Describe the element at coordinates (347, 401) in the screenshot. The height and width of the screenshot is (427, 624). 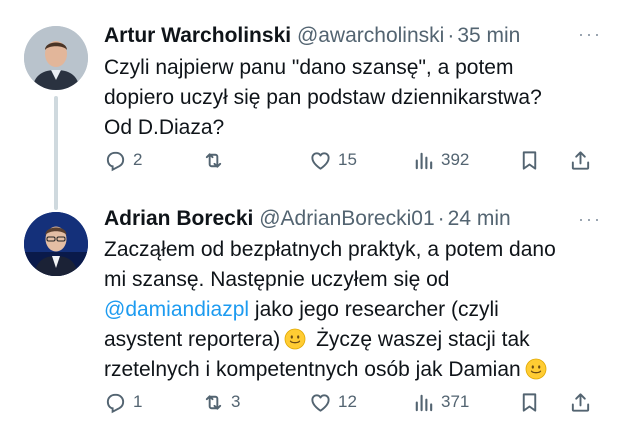
I see `like-count: 12` at that location.